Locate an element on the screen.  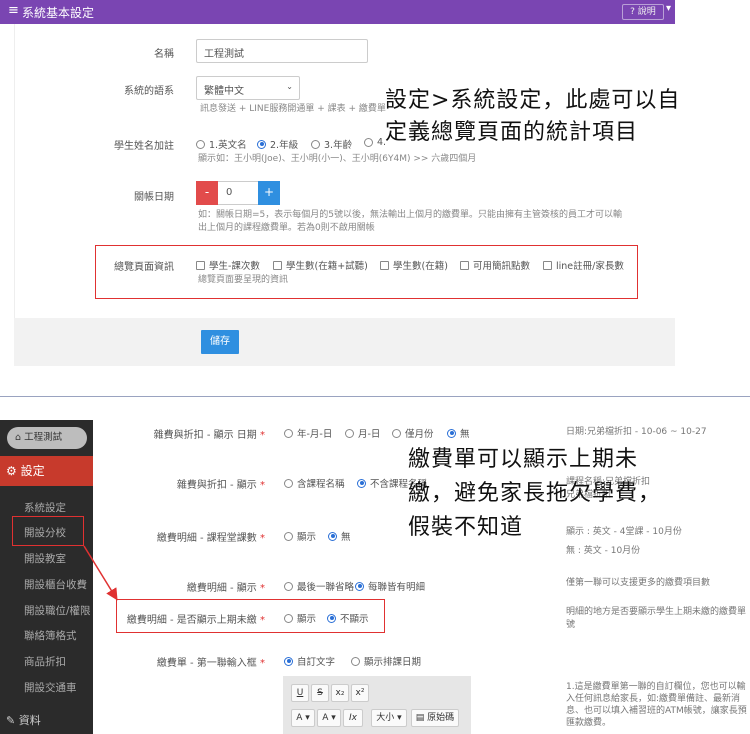
detail-option-omit-last: 最後一聯省略 is located at coordinates (319, 586).